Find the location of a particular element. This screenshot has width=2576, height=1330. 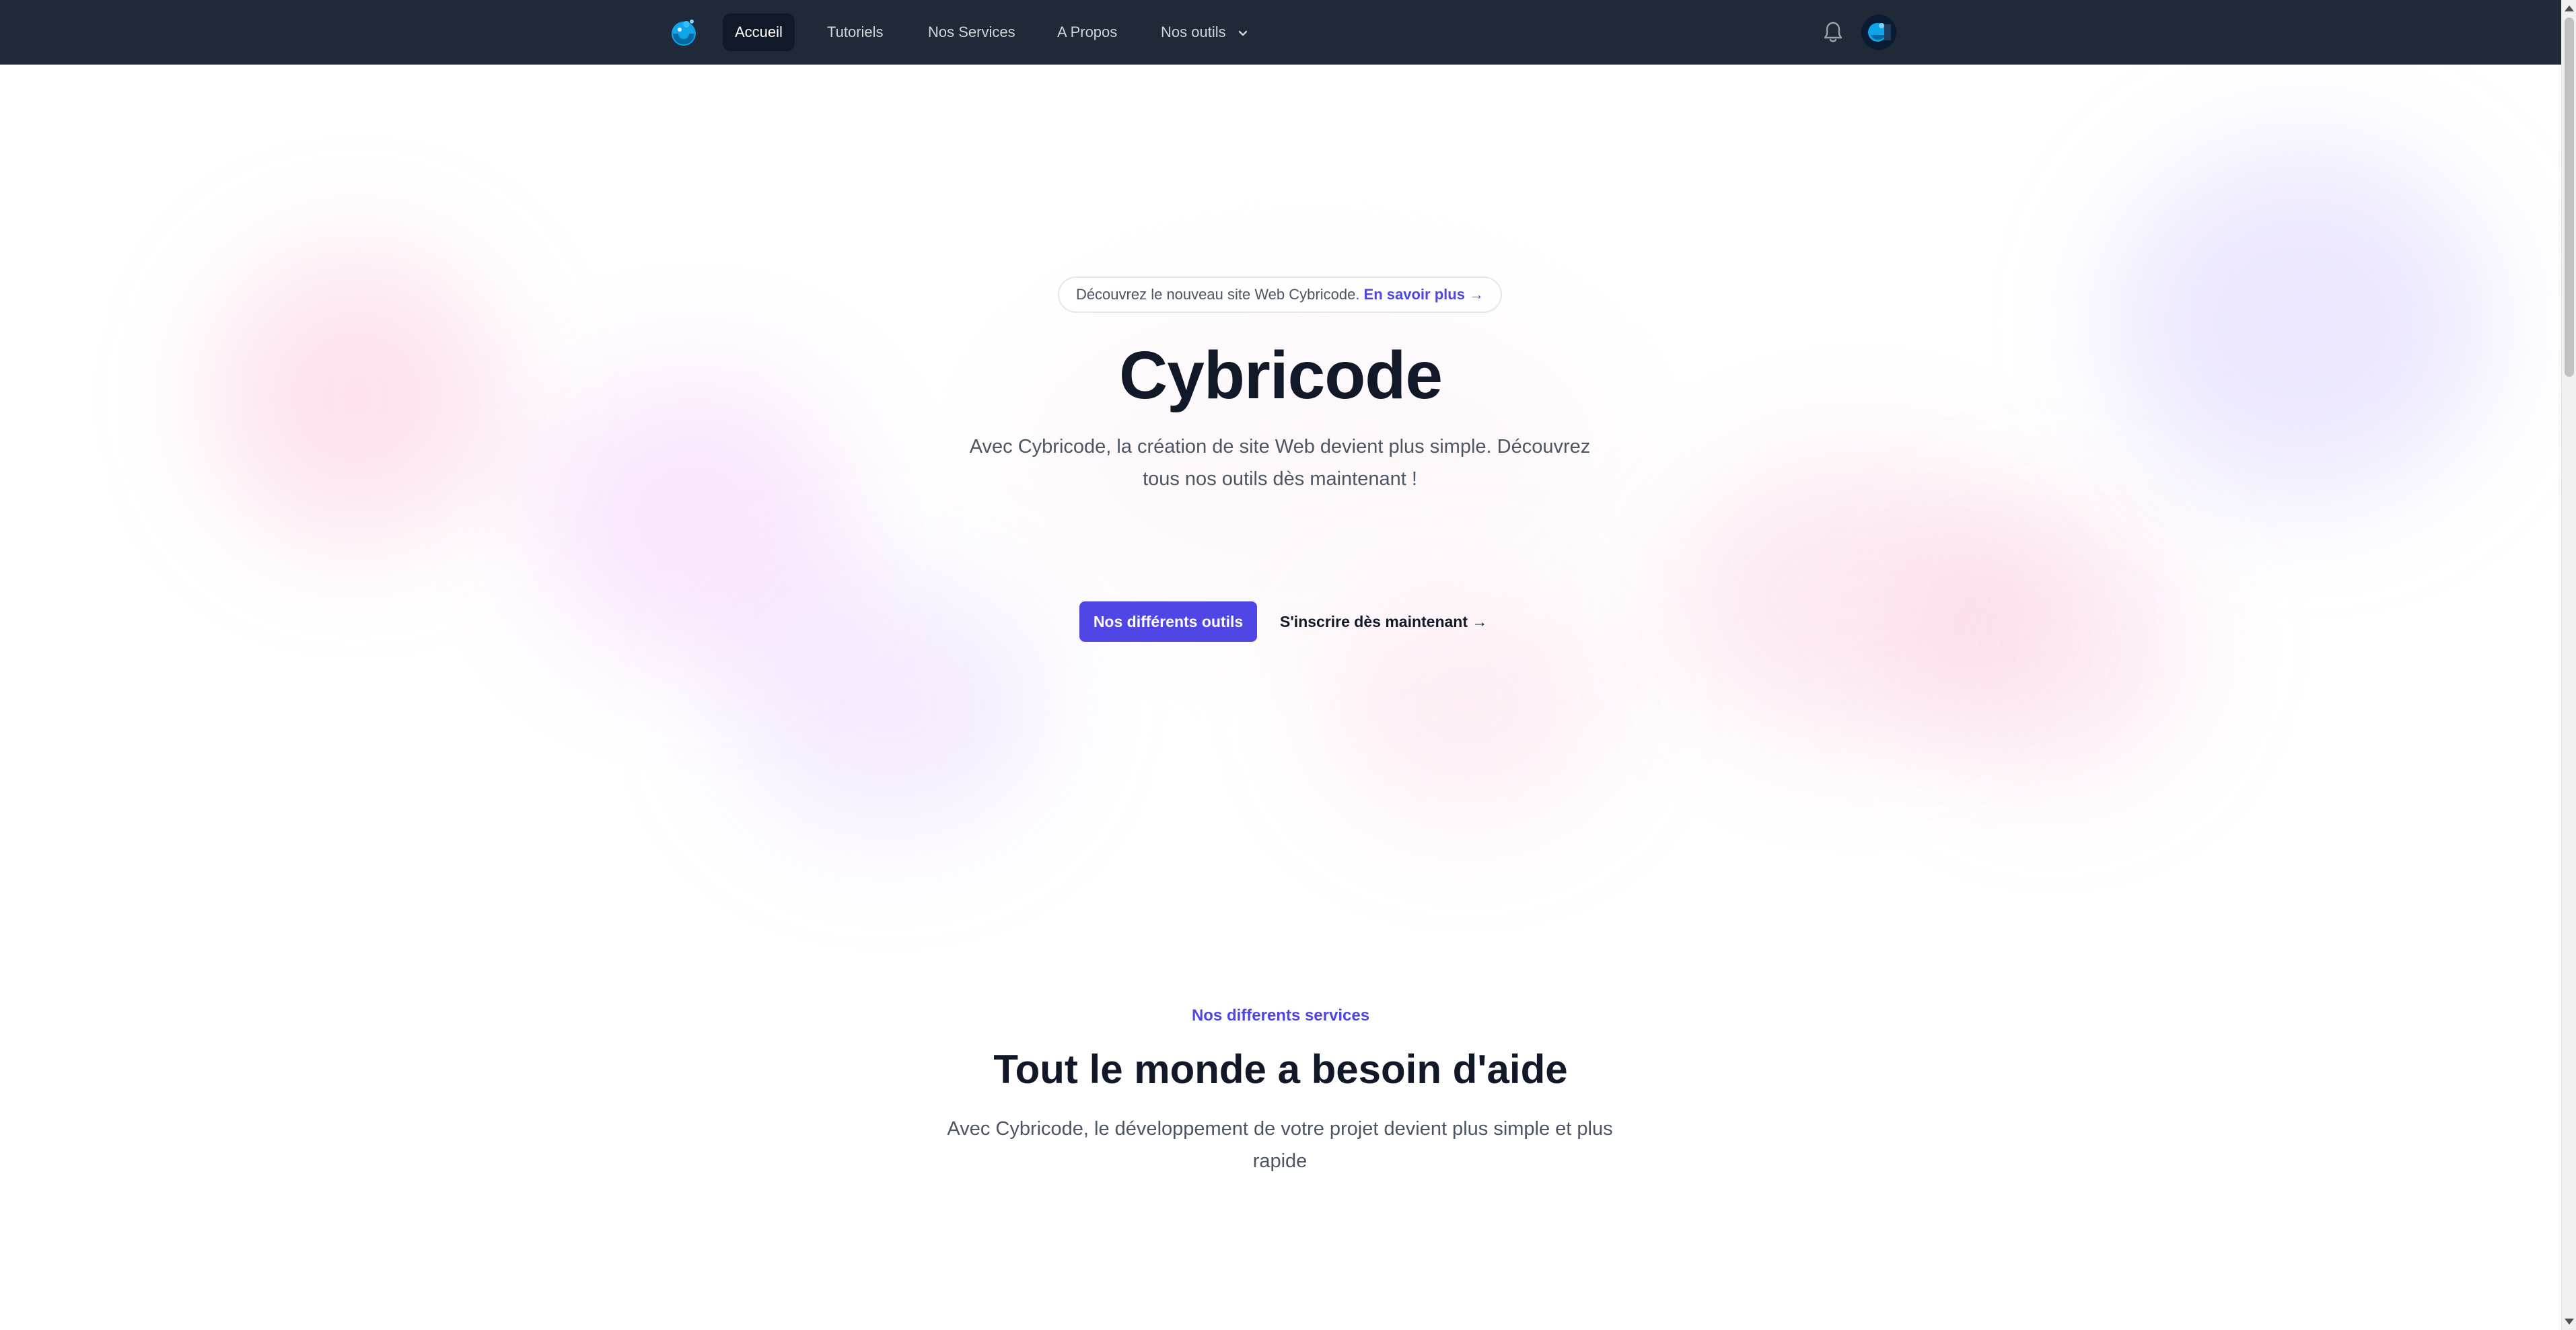

services-kicker: Nos differents services is located at coordinates (1280, 1015).